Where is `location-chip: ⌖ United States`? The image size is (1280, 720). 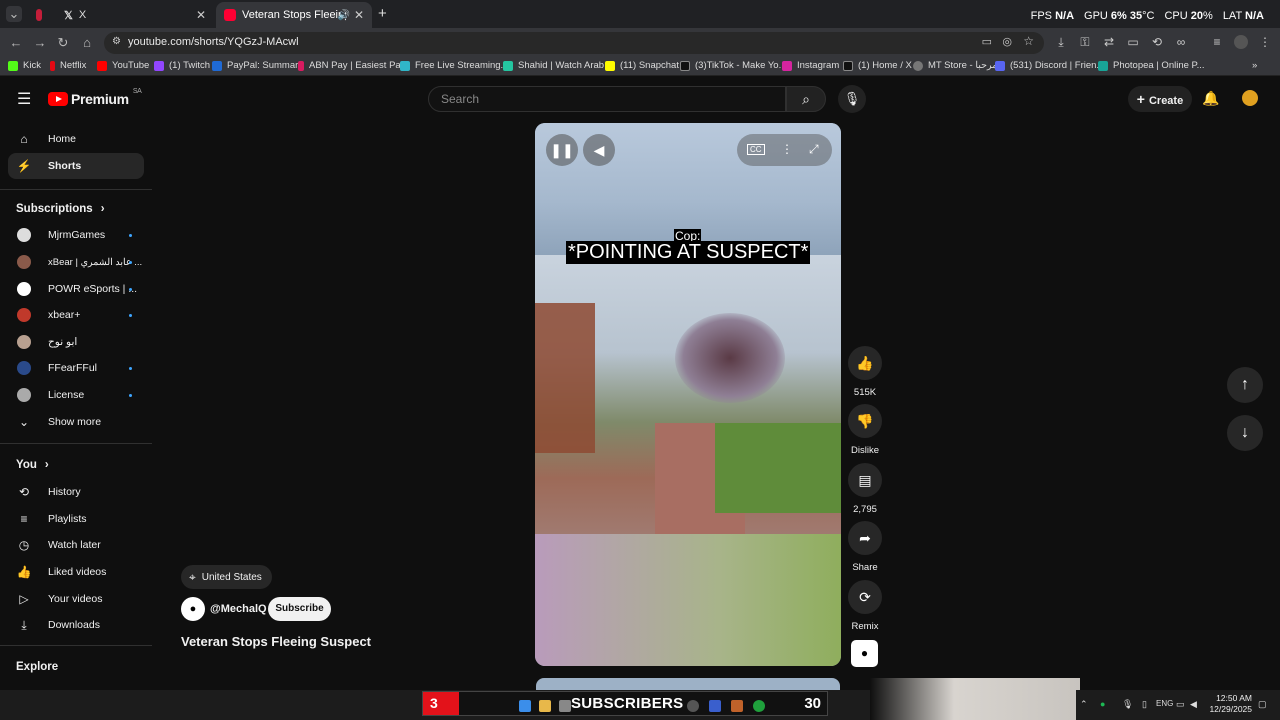 location-chip: ⌖ United States is located at coordinates (226, 577).